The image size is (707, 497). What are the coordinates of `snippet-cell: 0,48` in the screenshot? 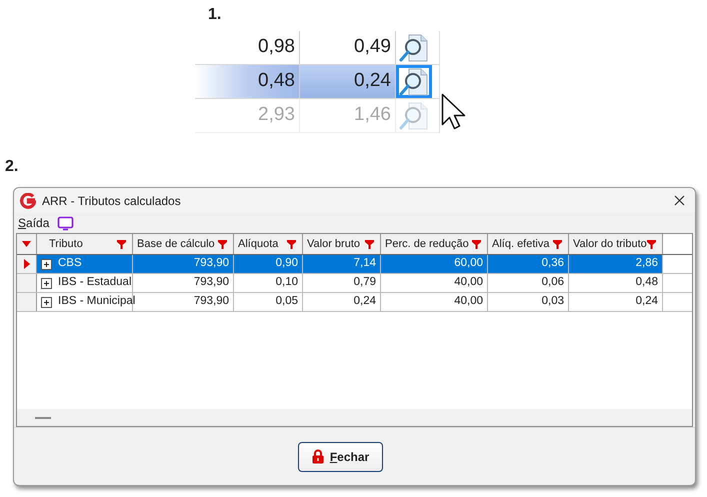 It's located at (247, 81).